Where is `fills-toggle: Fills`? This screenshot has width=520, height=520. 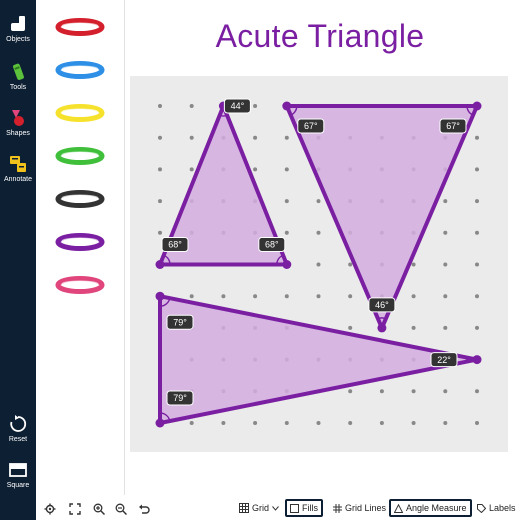
fills-toggle: Fills is located at coordinates (304, 508).